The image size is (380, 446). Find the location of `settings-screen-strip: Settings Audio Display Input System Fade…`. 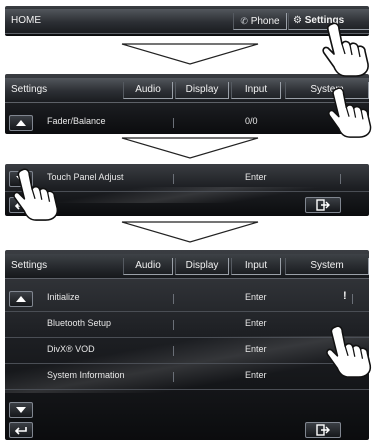

settings-screen-strip: Settings Audio Display Input System Fade… is located at coordinates (187, 104).